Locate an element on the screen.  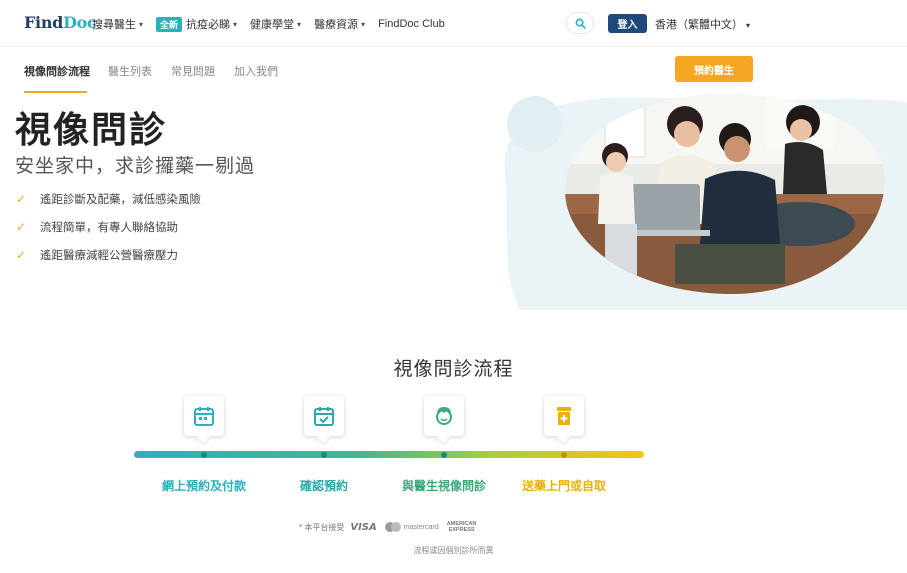
step-4-label: 送藥上門或自取 is located at coordinates (564, 486).